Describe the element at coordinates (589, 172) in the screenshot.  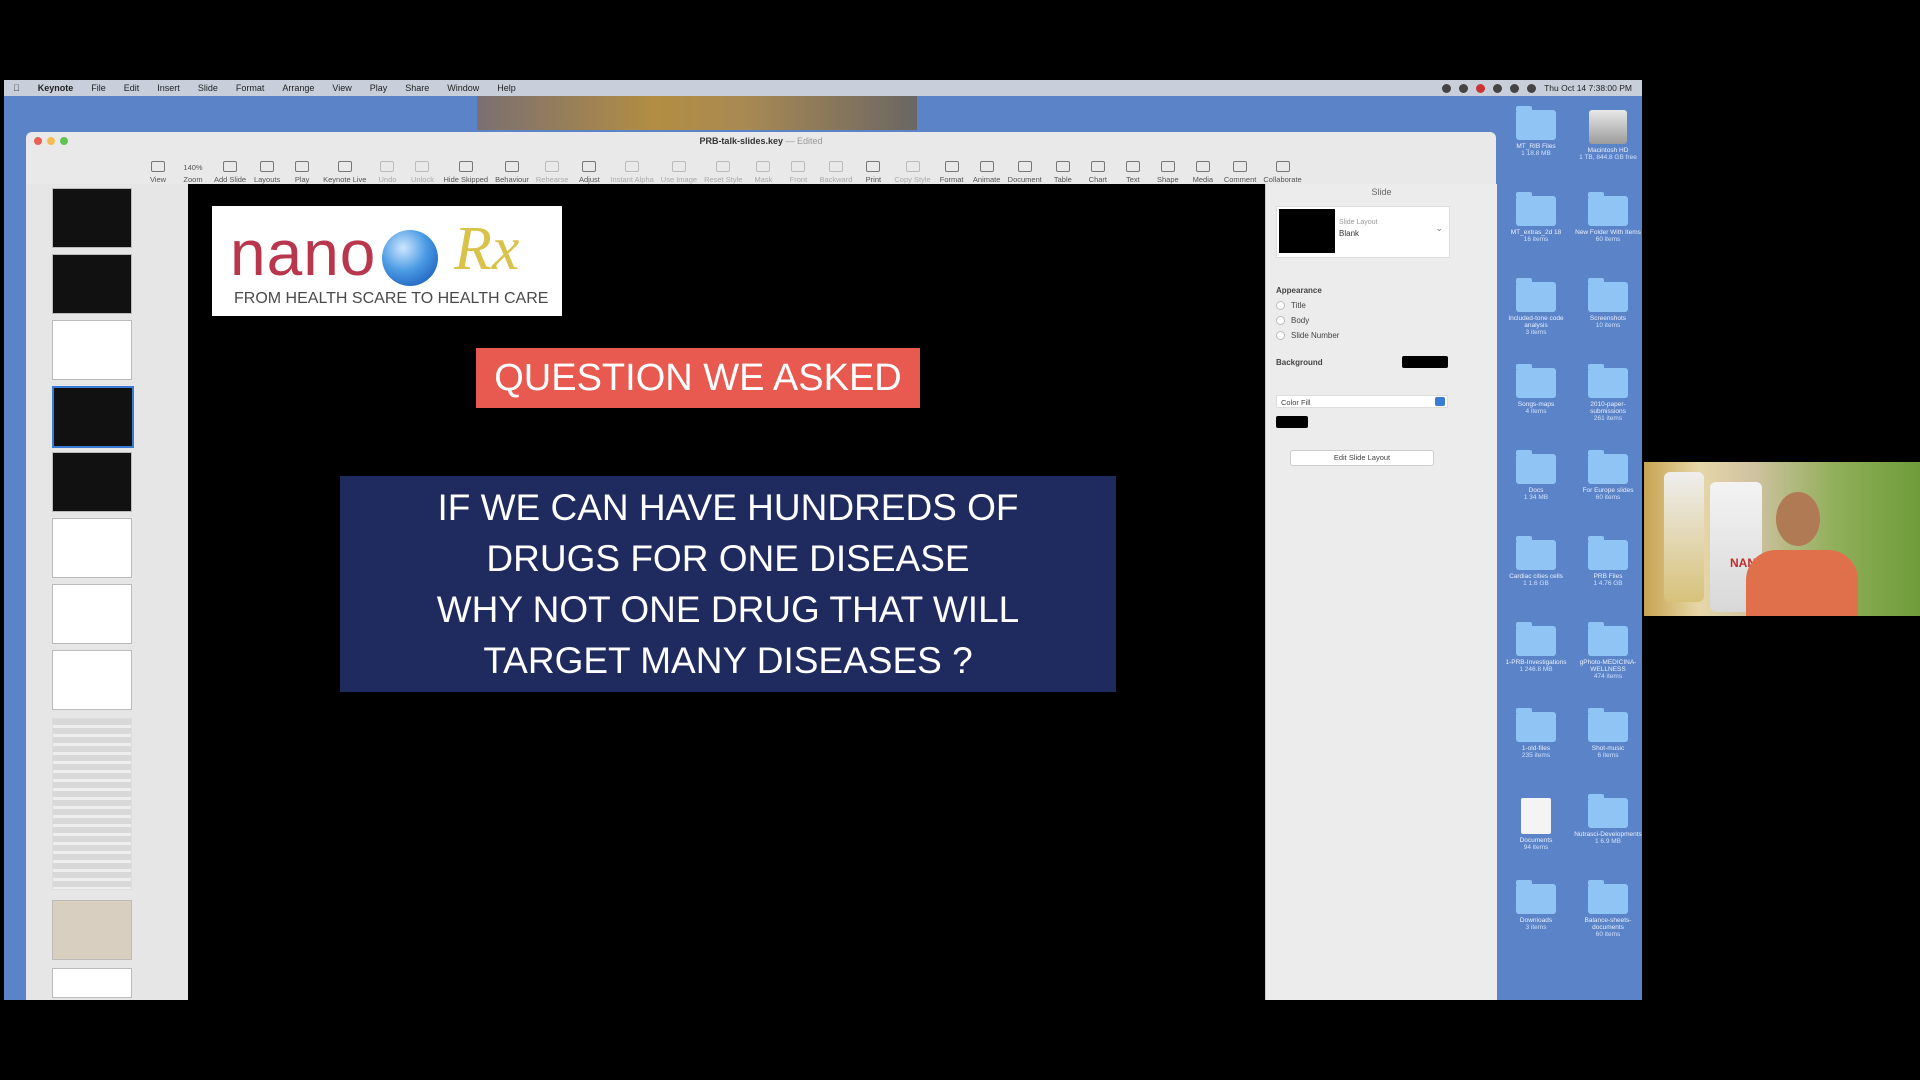
I see `toolbar-adjust: Adjust` at that location.